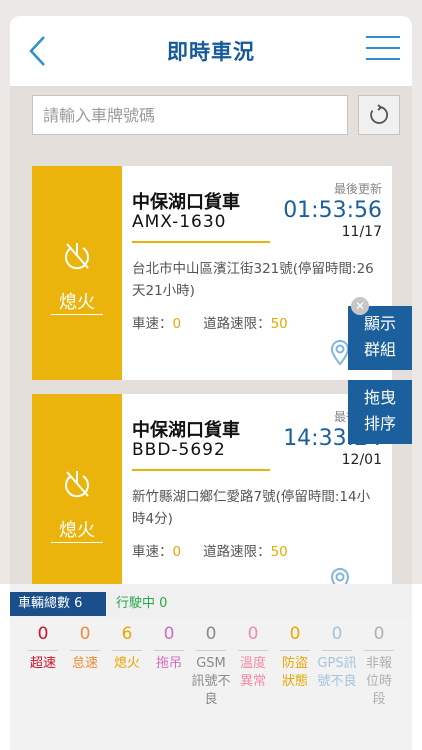  Describe the element at coordinates (357, 189) in the screenshot. I see `last-update-label: 最後更新` at that location.